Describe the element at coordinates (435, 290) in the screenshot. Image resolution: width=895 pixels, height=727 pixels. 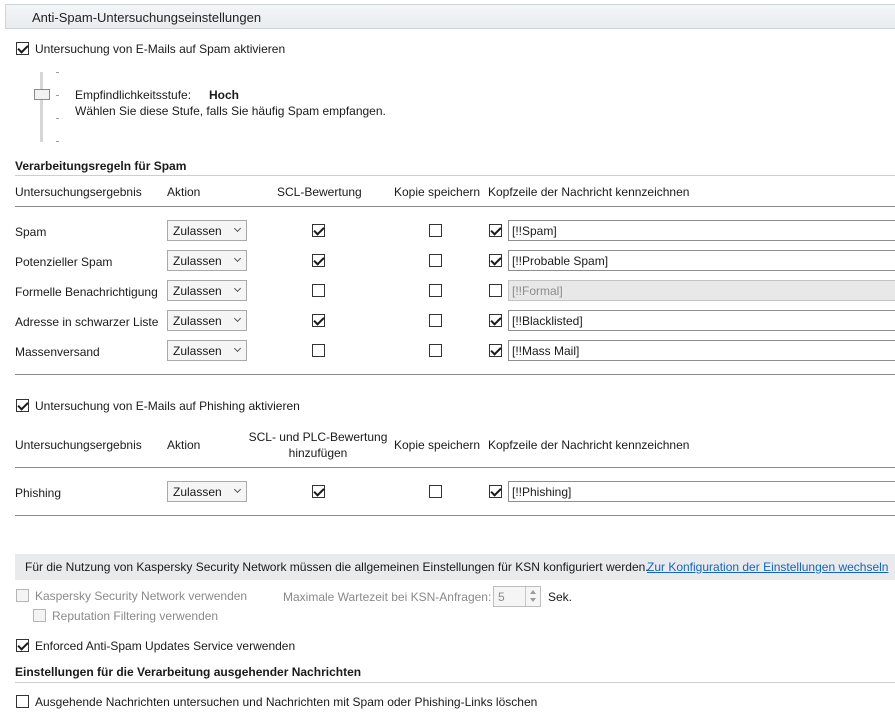
I see `copy-checkbox-formal` at that location.